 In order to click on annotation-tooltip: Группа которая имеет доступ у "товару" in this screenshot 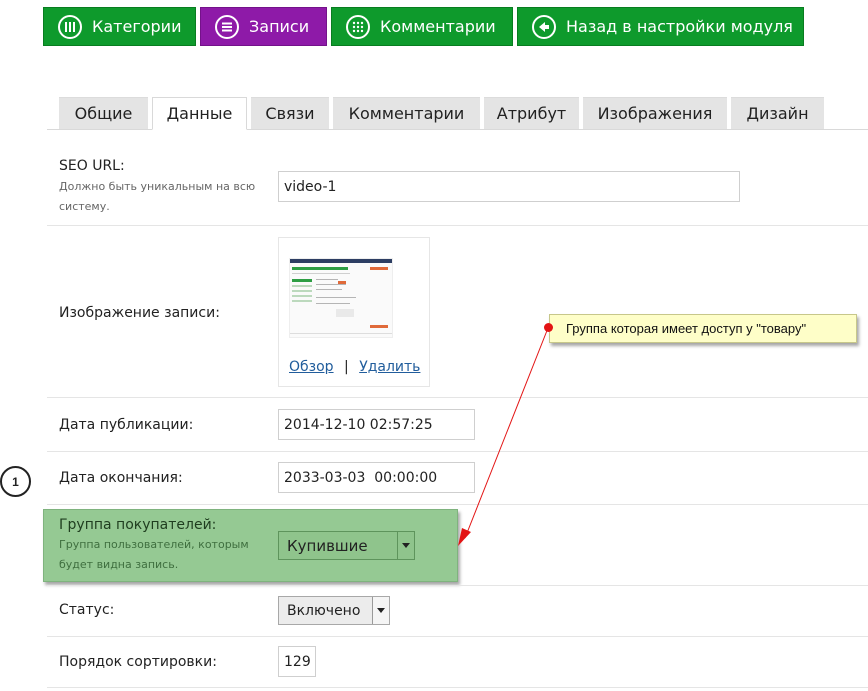, I will do `click(703, 328)`.